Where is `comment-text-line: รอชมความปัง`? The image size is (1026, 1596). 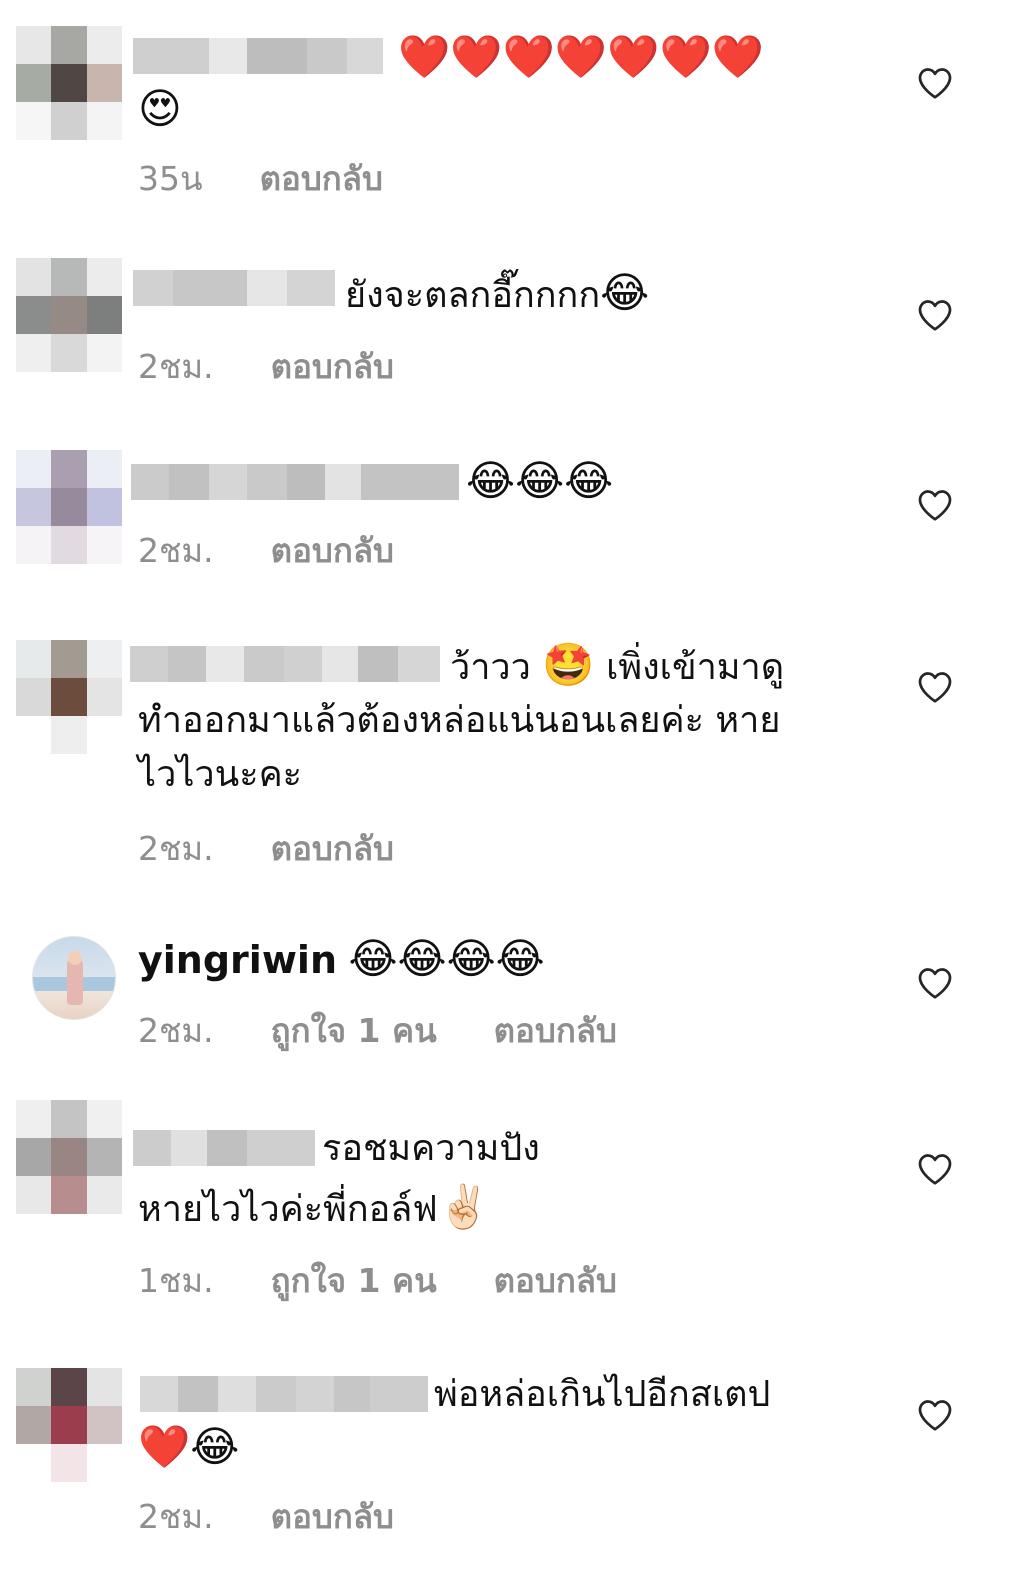 comment-text-line: รอชมความปัง is located at coordinates (431, 1148).